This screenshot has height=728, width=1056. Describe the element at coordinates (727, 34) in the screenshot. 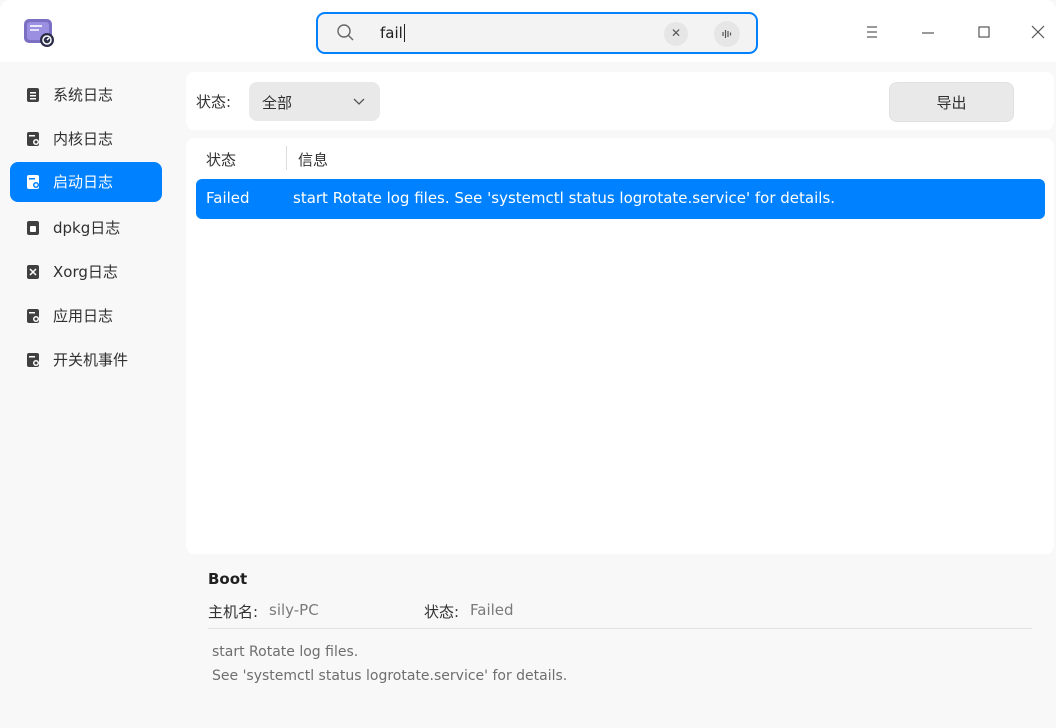

I see `voice-input-icon` at that location.